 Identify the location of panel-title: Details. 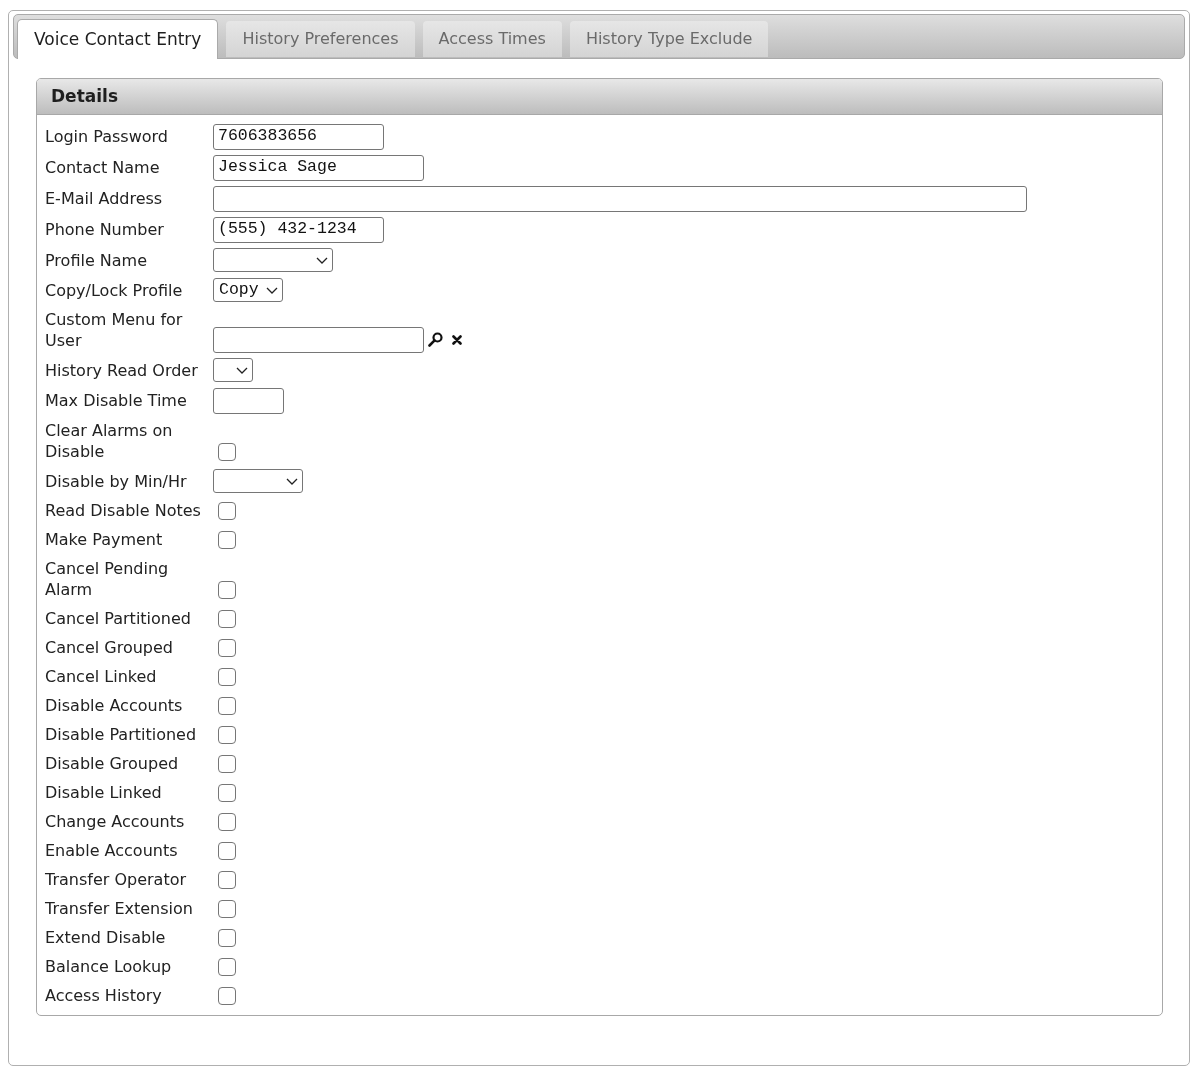
(84, 96).